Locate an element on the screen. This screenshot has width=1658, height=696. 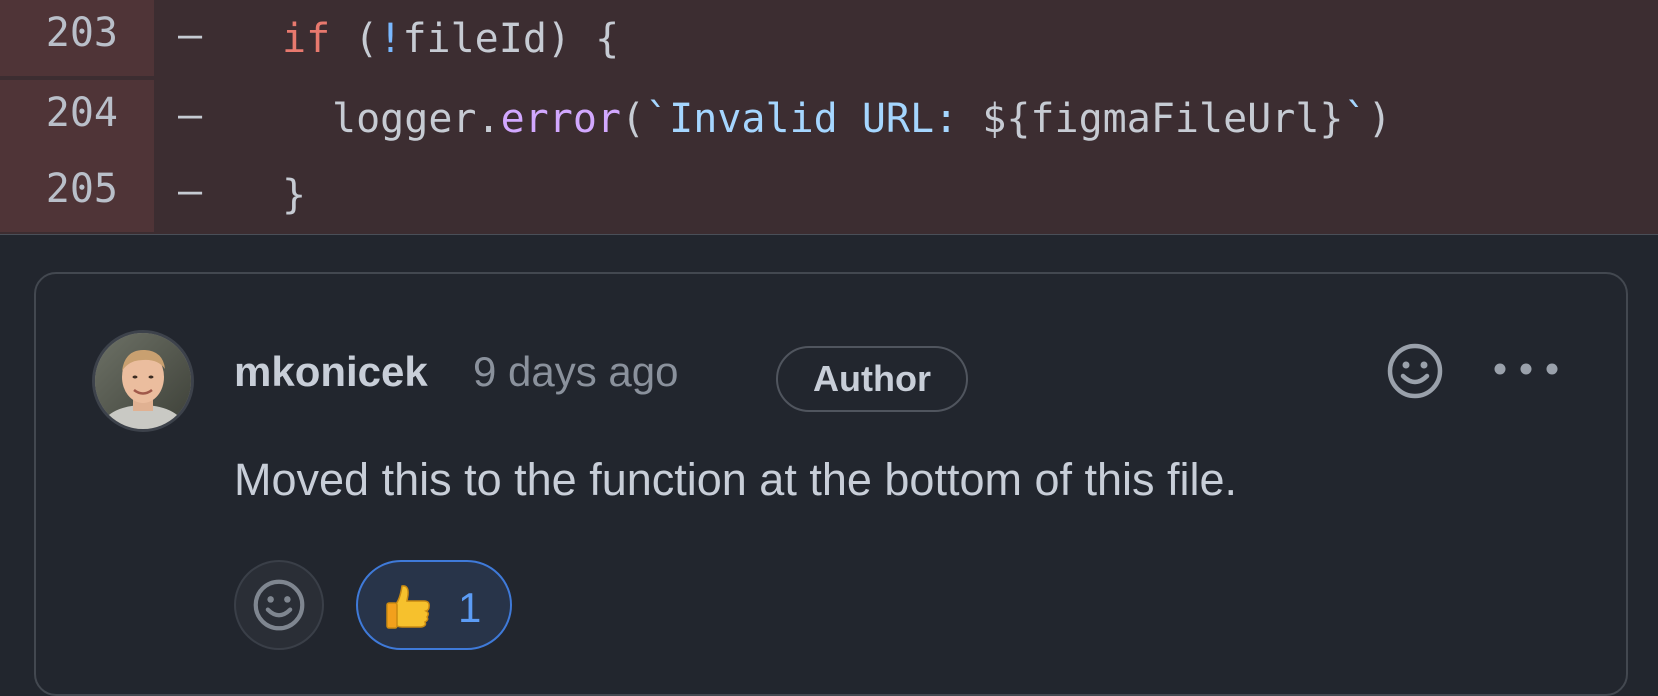
avatar-photo is located at coordinates (143, 381).